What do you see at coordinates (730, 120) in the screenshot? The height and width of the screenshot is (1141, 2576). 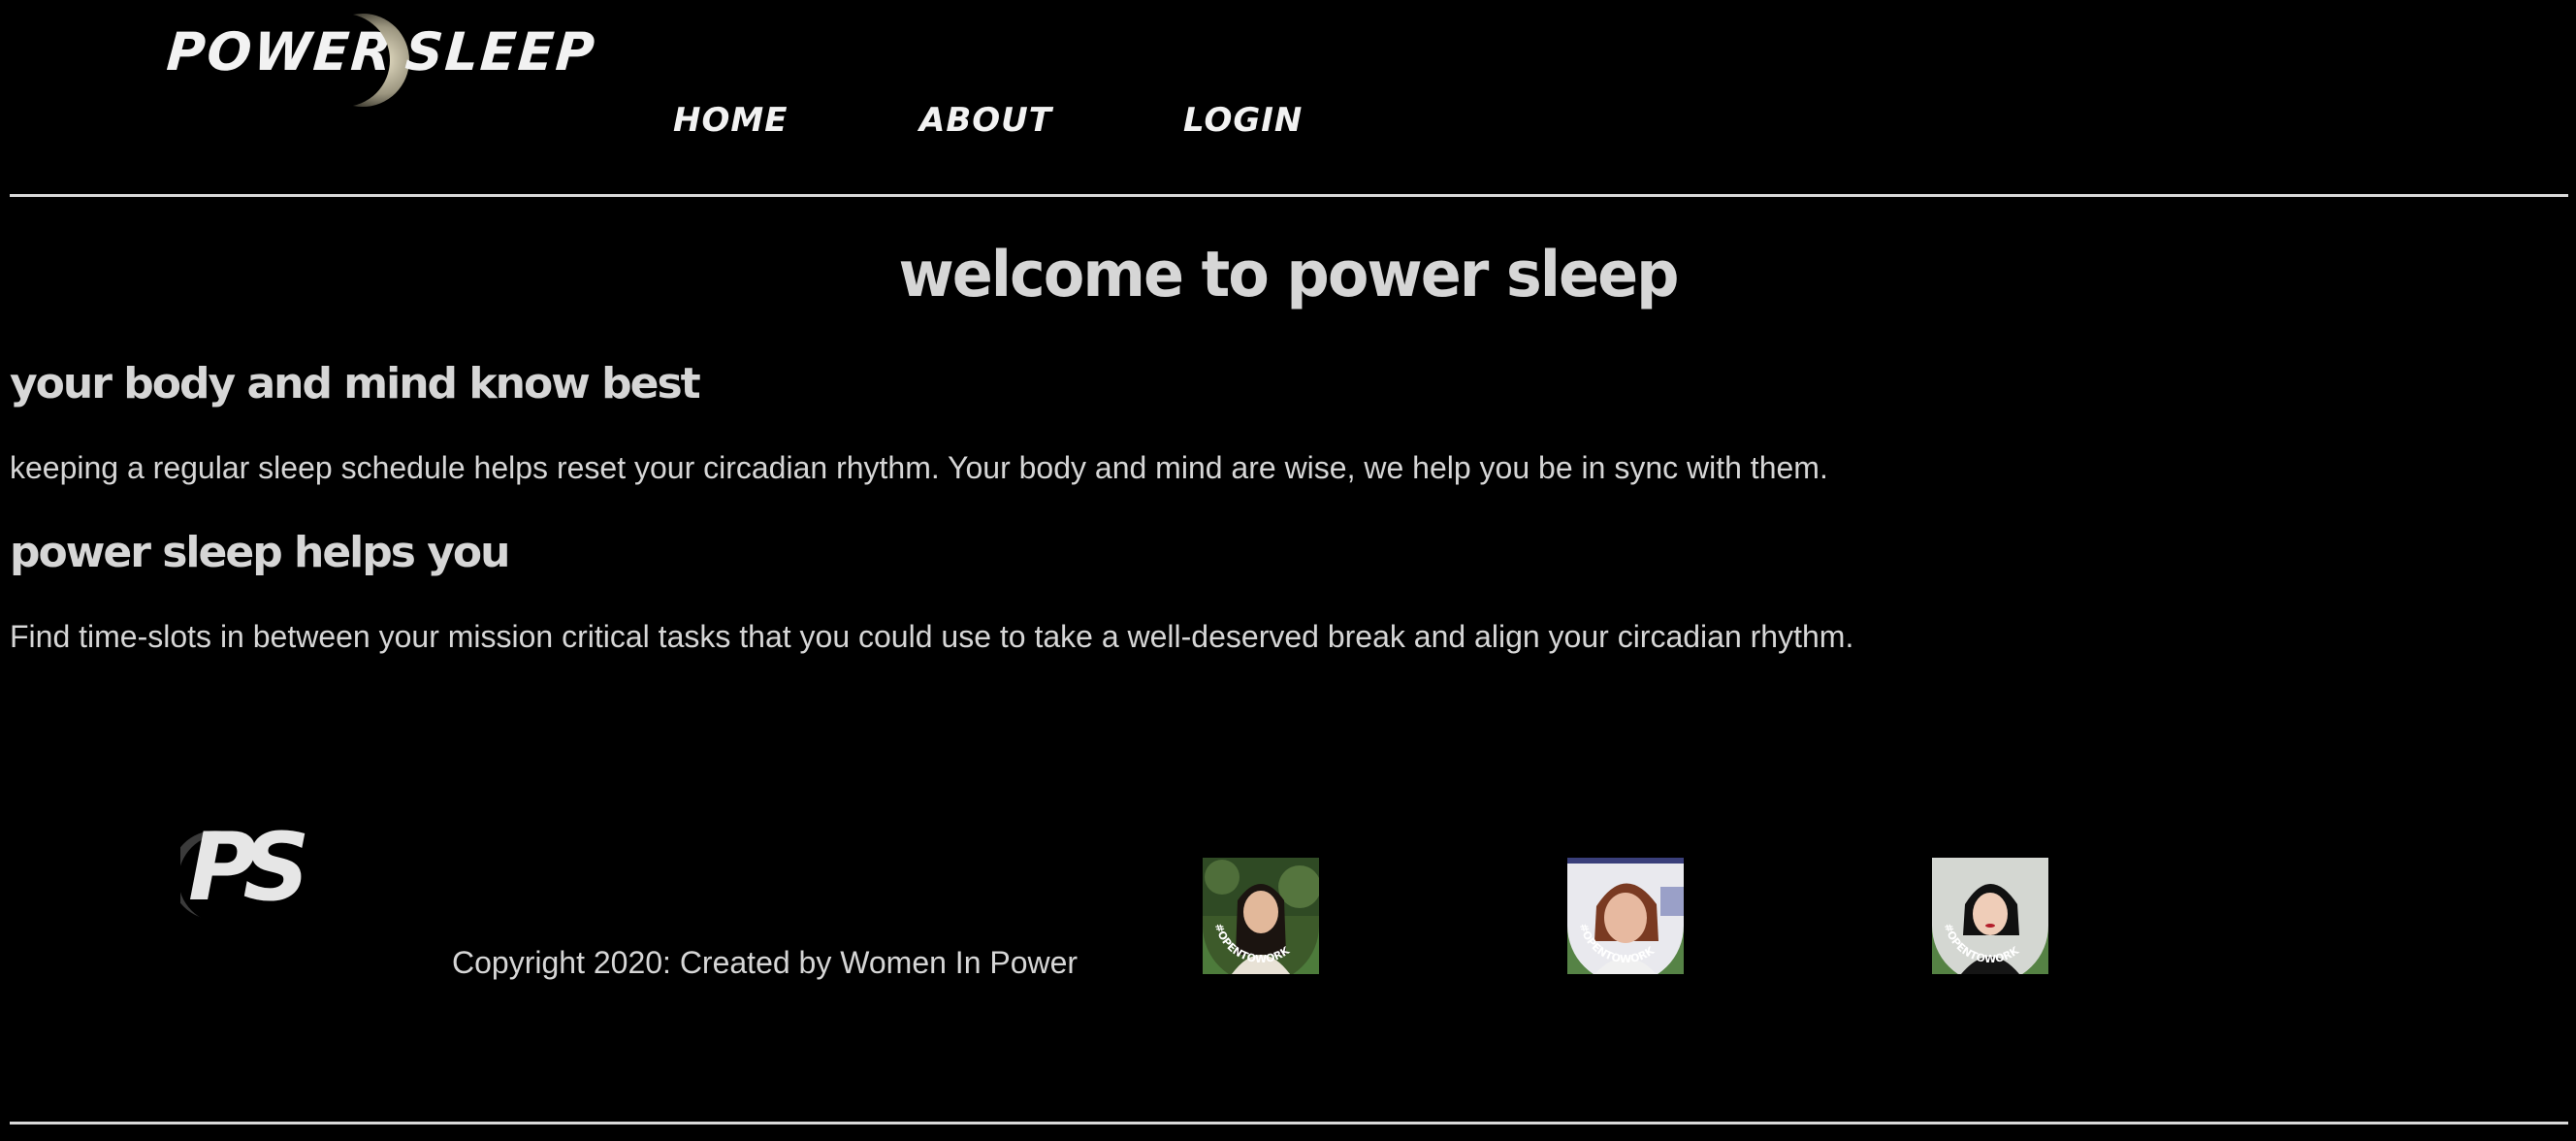 I see `nav-home-link: HOME` at bounding box center [730, 120].